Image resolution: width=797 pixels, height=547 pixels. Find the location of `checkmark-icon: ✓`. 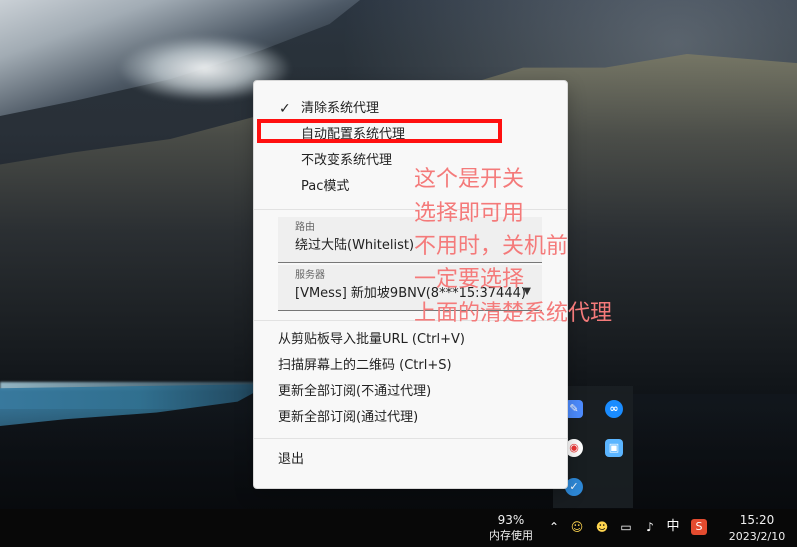

checkmark-icon: ✓ is located at coordinates (285, 109).